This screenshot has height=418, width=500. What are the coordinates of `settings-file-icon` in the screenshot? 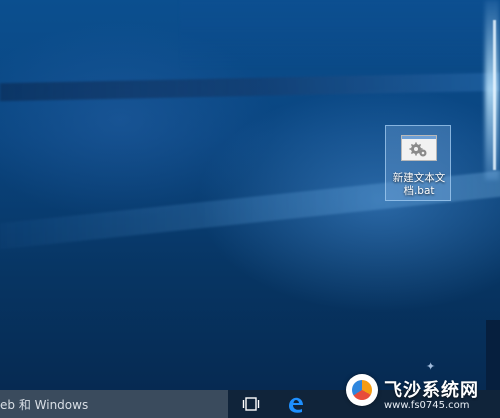 It's located at (419, 148).